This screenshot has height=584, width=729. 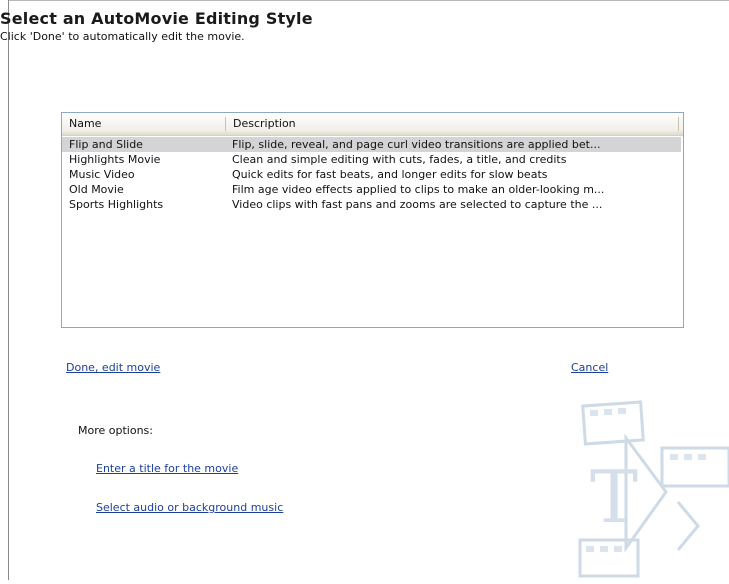 What do you see at coordinates (156, 18) in the screenshot?
I see `page-title: Select an AutoMovie Editing Style` at bounding box center [156, 18].